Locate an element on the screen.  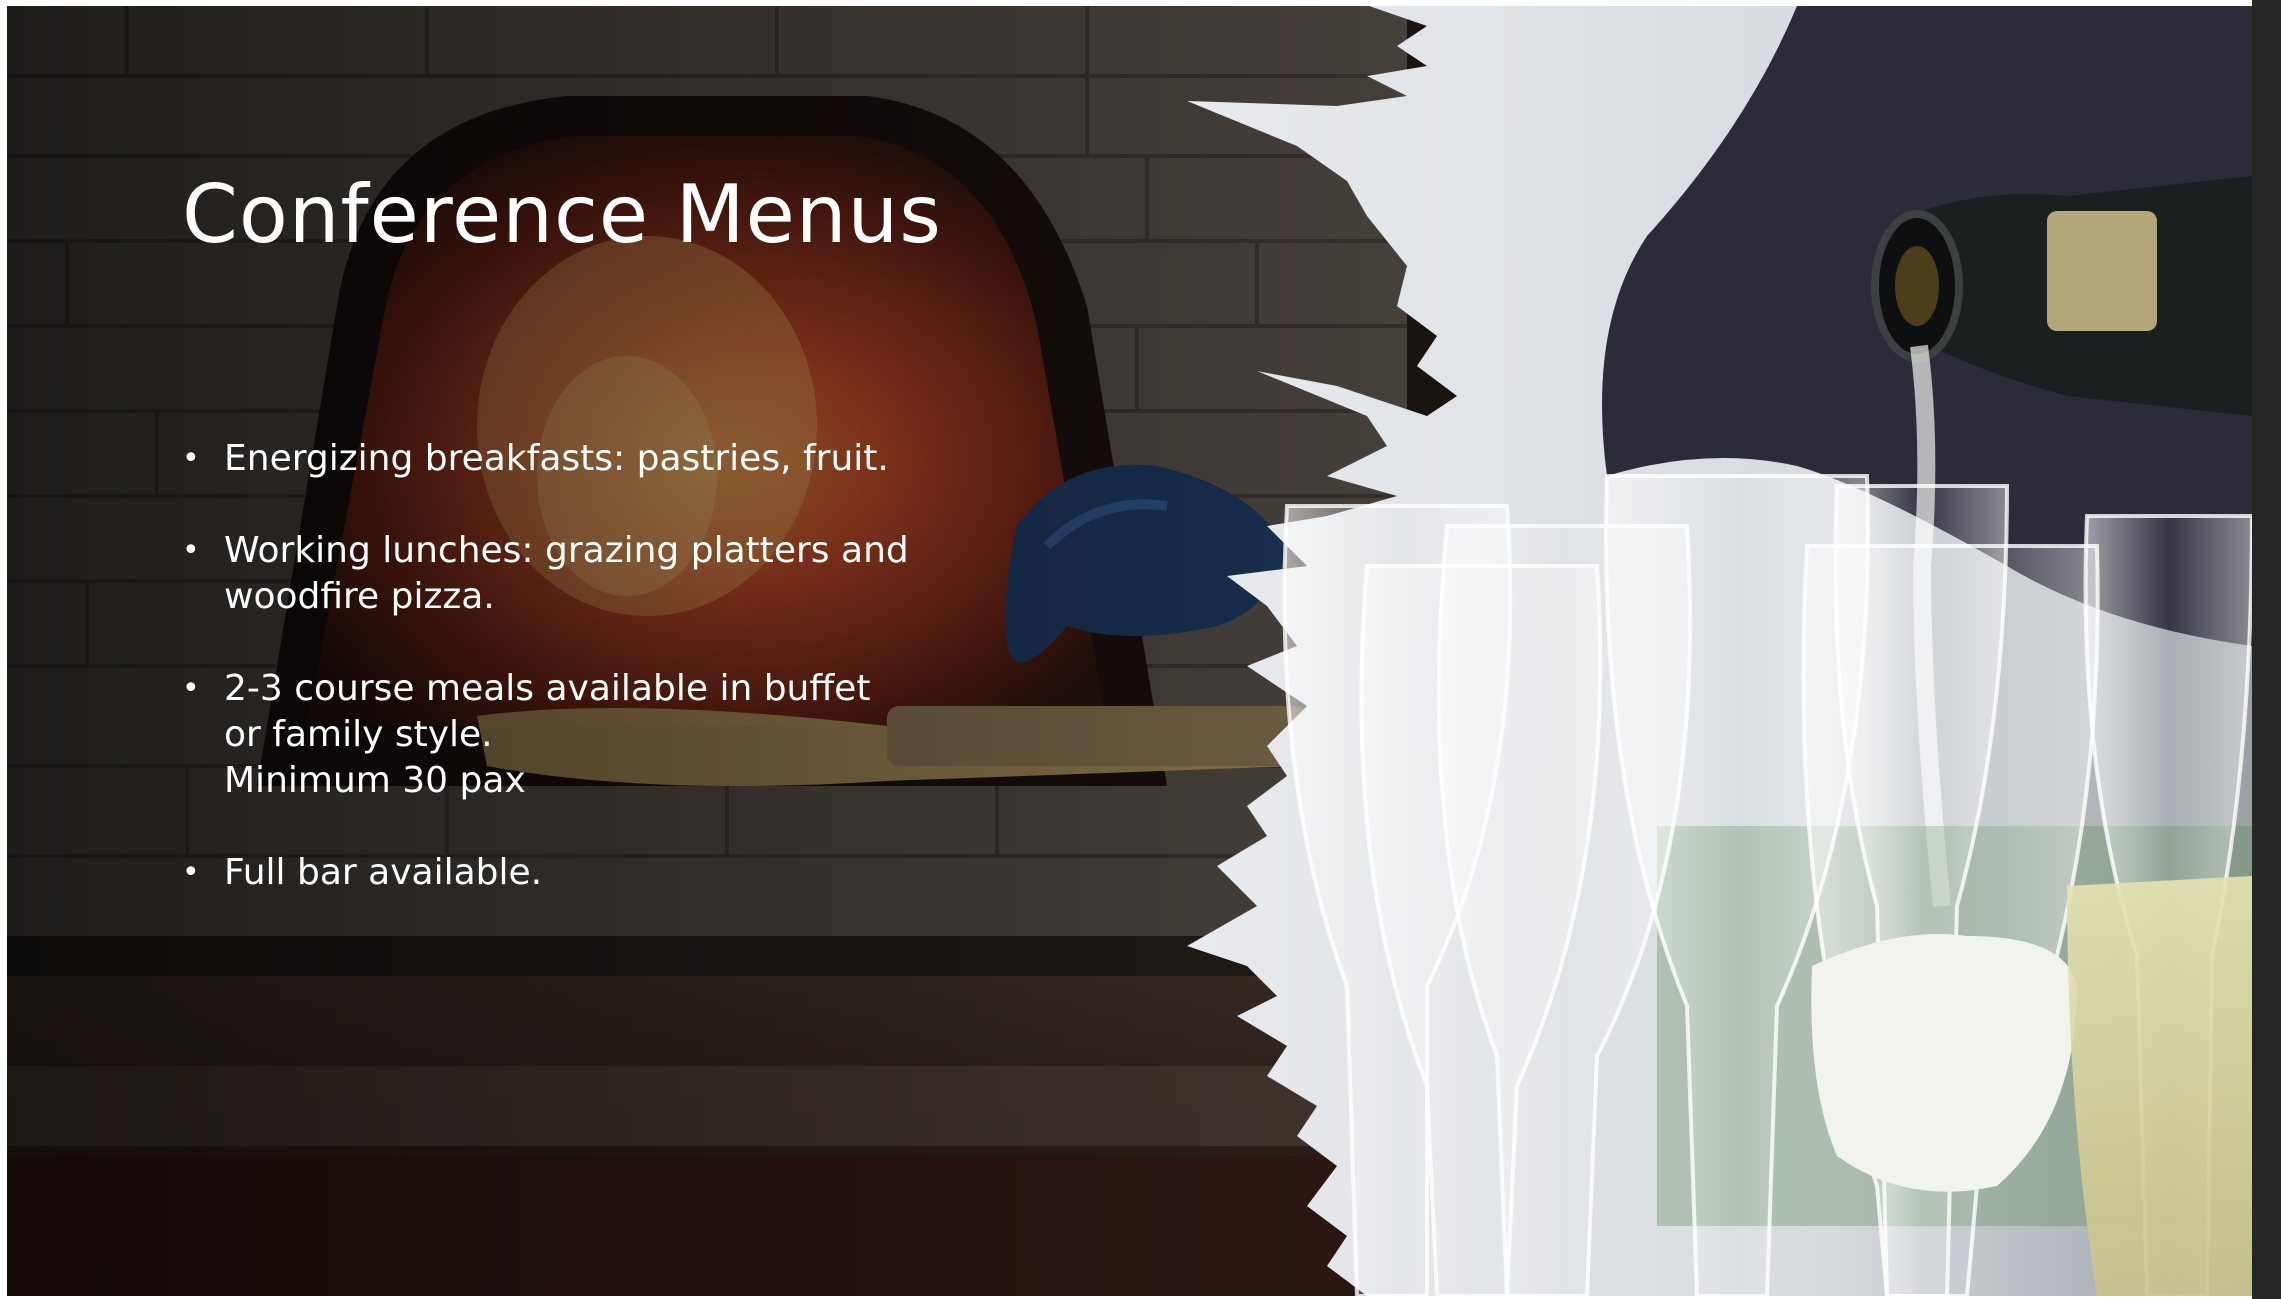
bullet-text: or family style. is located at coordinates (358, 734).